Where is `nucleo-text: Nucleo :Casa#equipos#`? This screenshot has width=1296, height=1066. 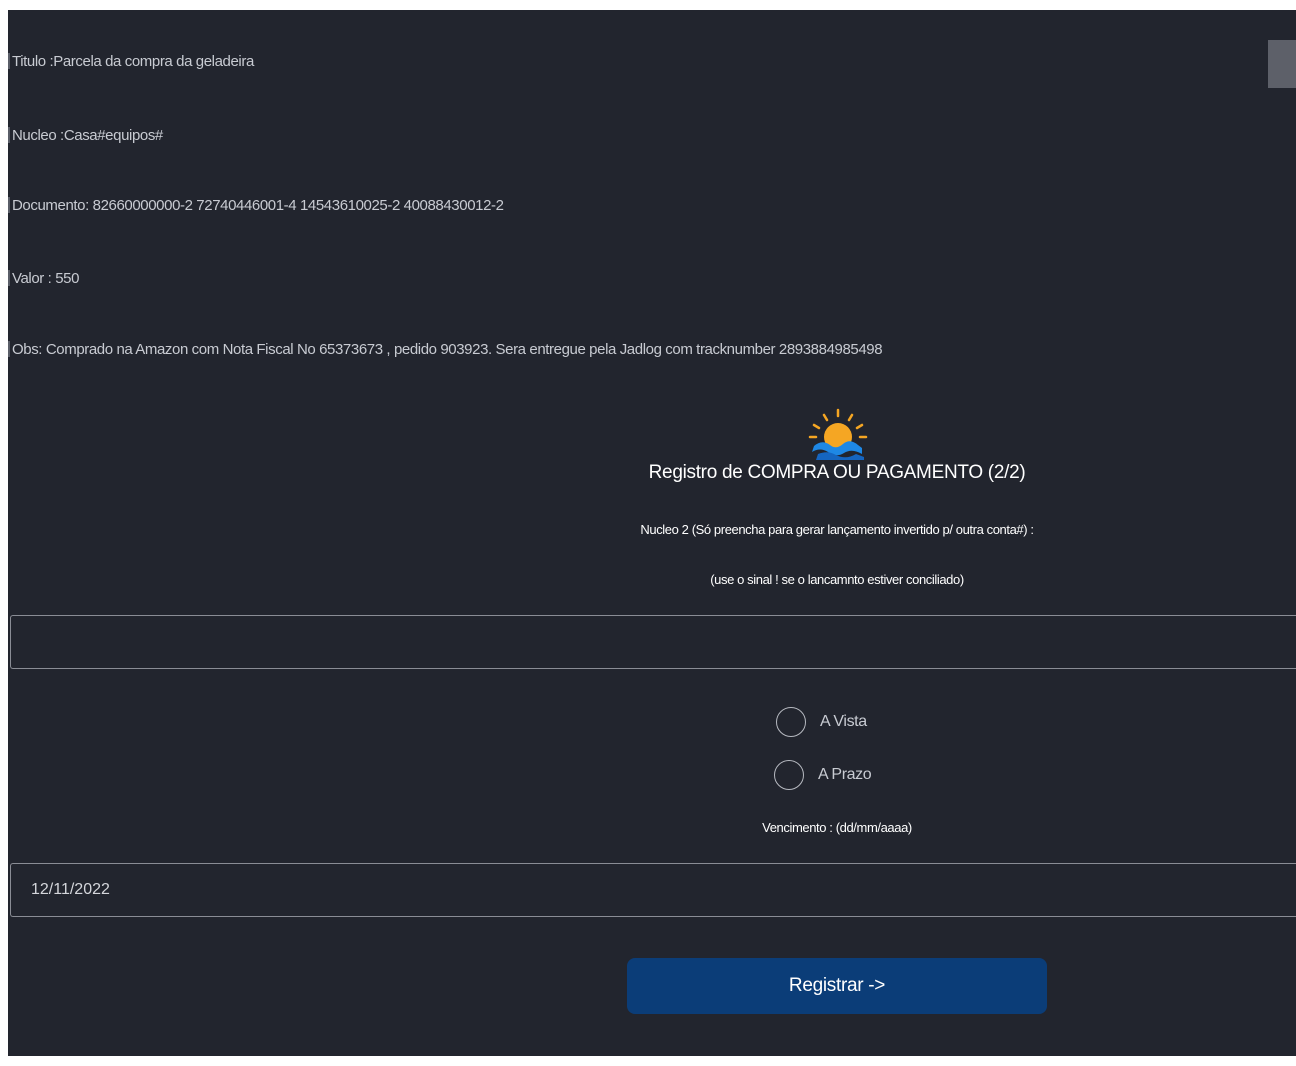 nucleo-text: Nucleo :Casa#equipos# is located at coordinates (87, 135).